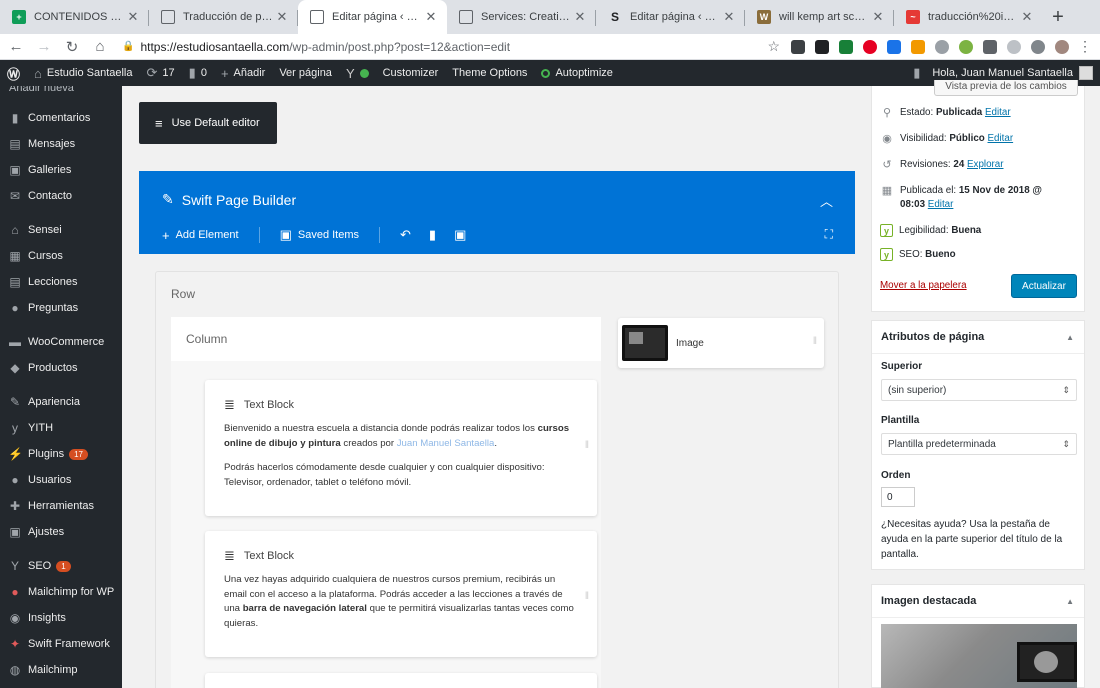 The width and height of the screenshot is (1100, 688). What do you see at coordinates (1001, 138) in the screenshot?
I see `edit-visibility-link: Editar` at bounding box center [1001, 138].